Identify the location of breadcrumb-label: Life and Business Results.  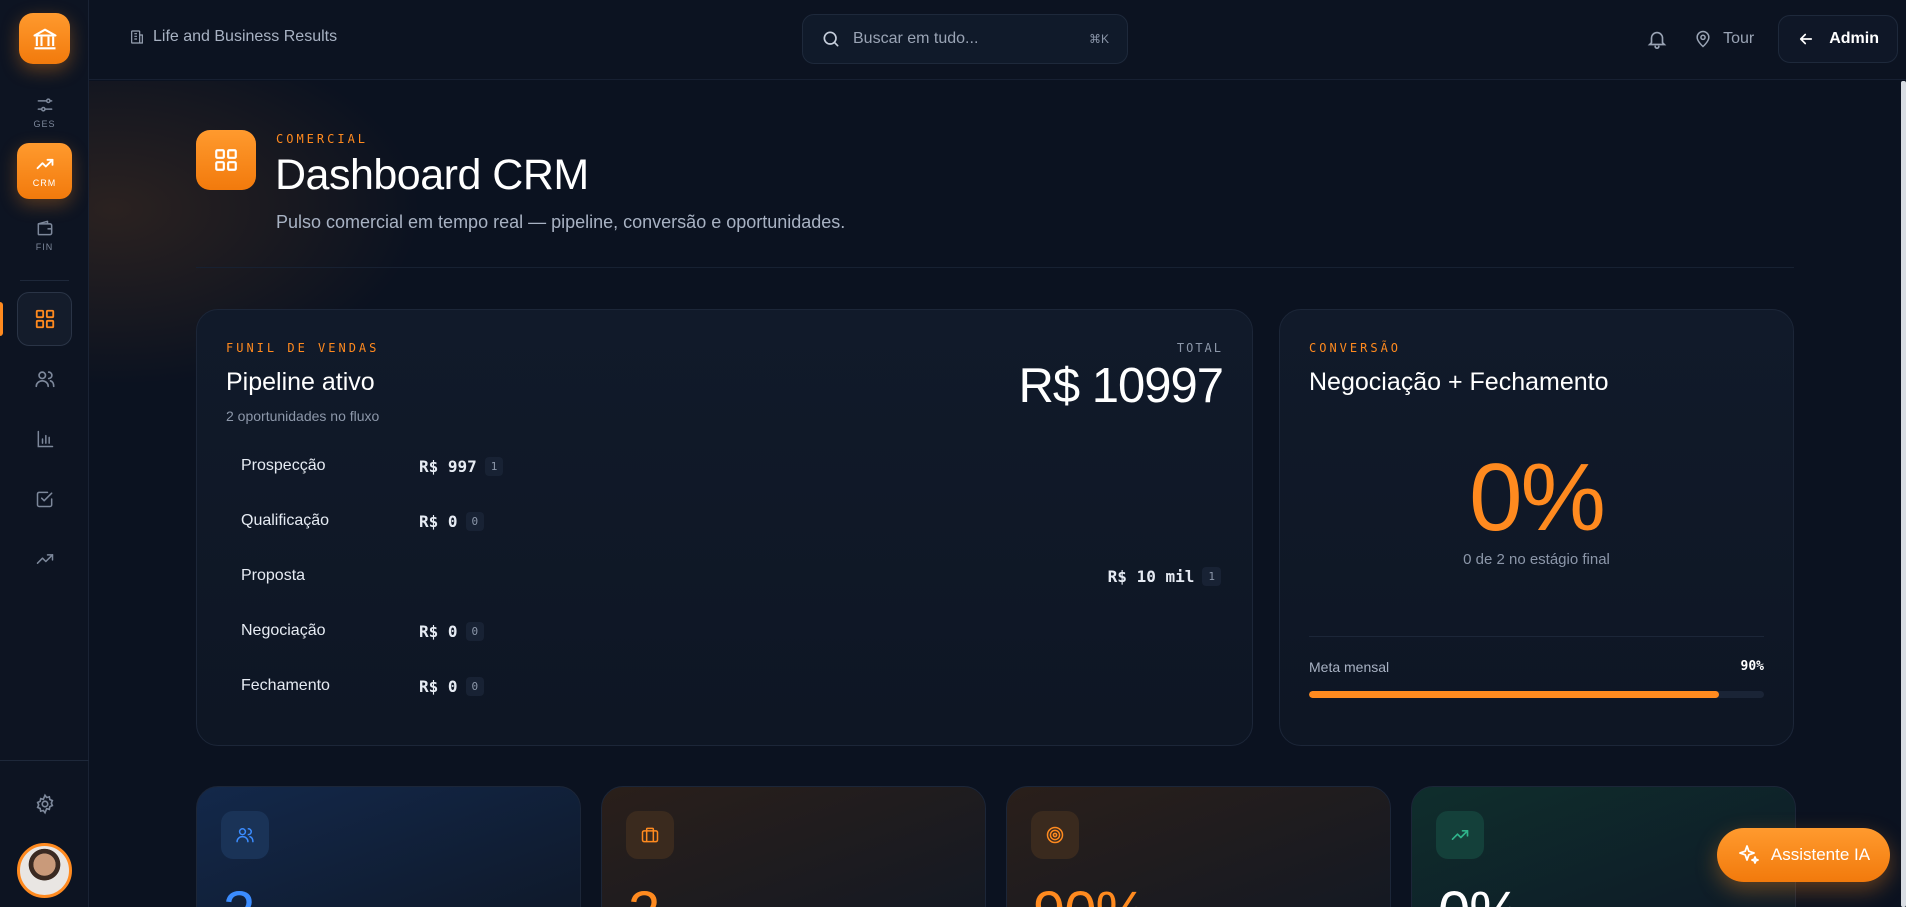
(245, 36).